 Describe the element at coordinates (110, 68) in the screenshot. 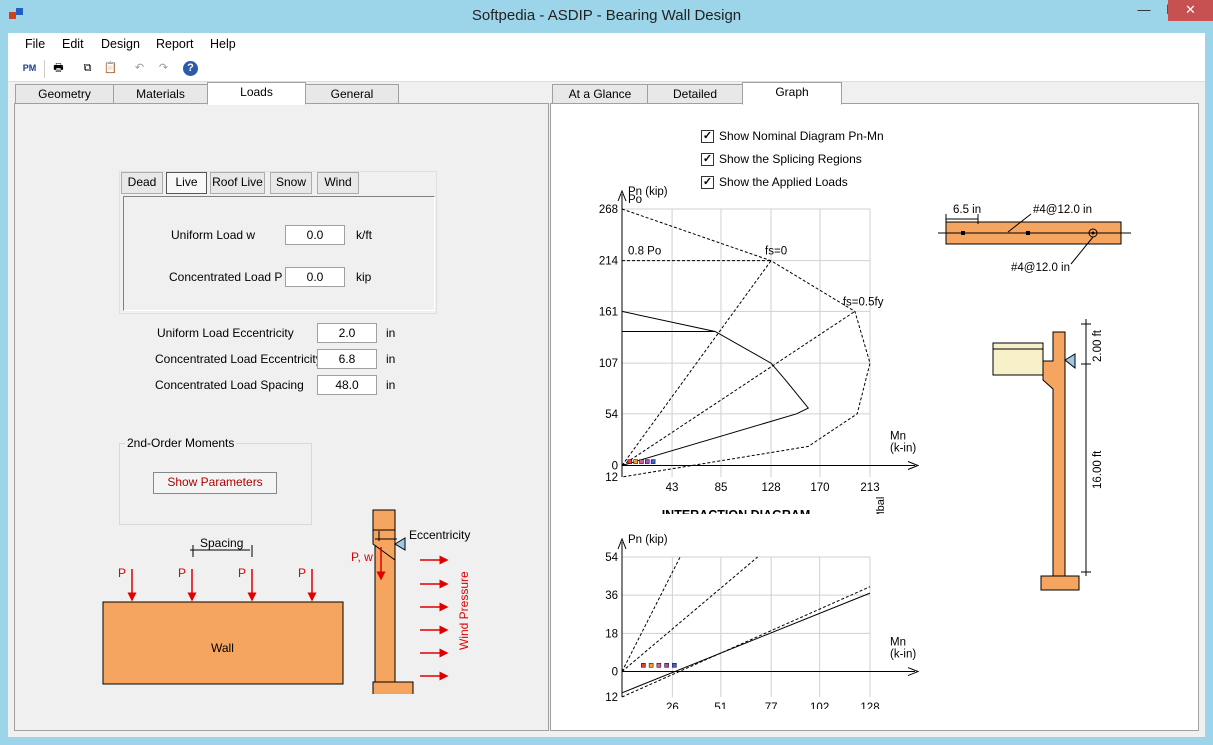

I see `paste-icon: 📋` at that location.